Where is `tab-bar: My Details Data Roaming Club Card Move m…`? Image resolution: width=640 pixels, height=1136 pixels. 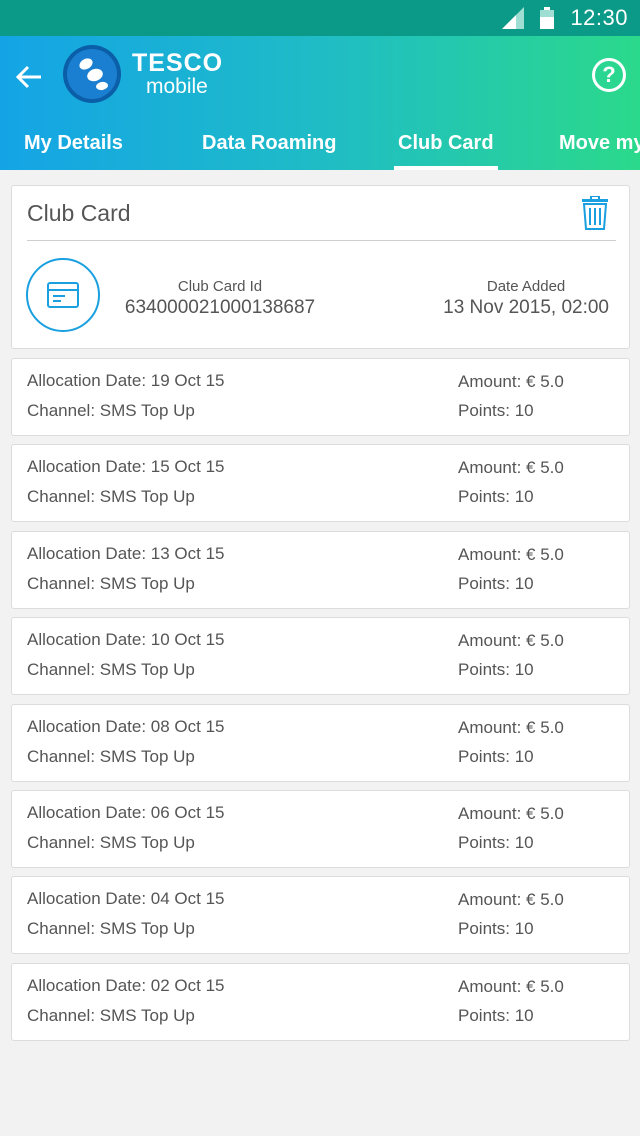
tab-bar: My Details Data Roaming Club Card Move m… is located at coordinates (320, 148).